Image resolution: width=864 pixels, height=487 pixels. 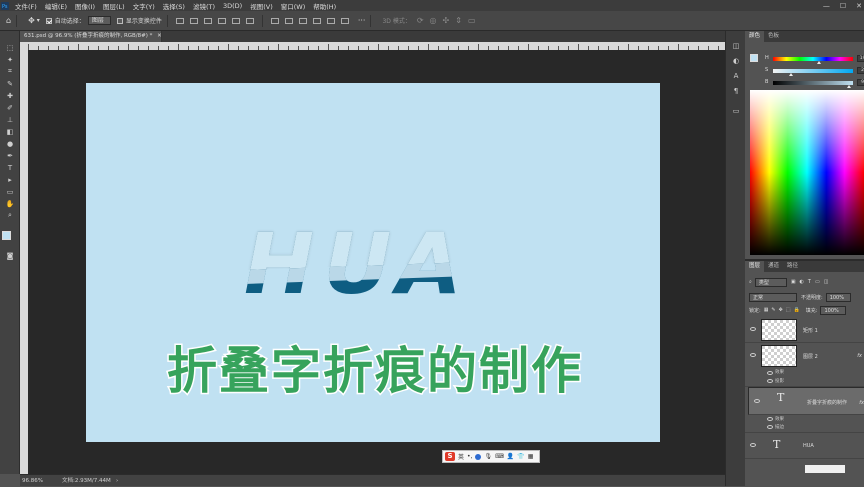 I want to click on user-icon: 👤, so click(x=510, y=456).